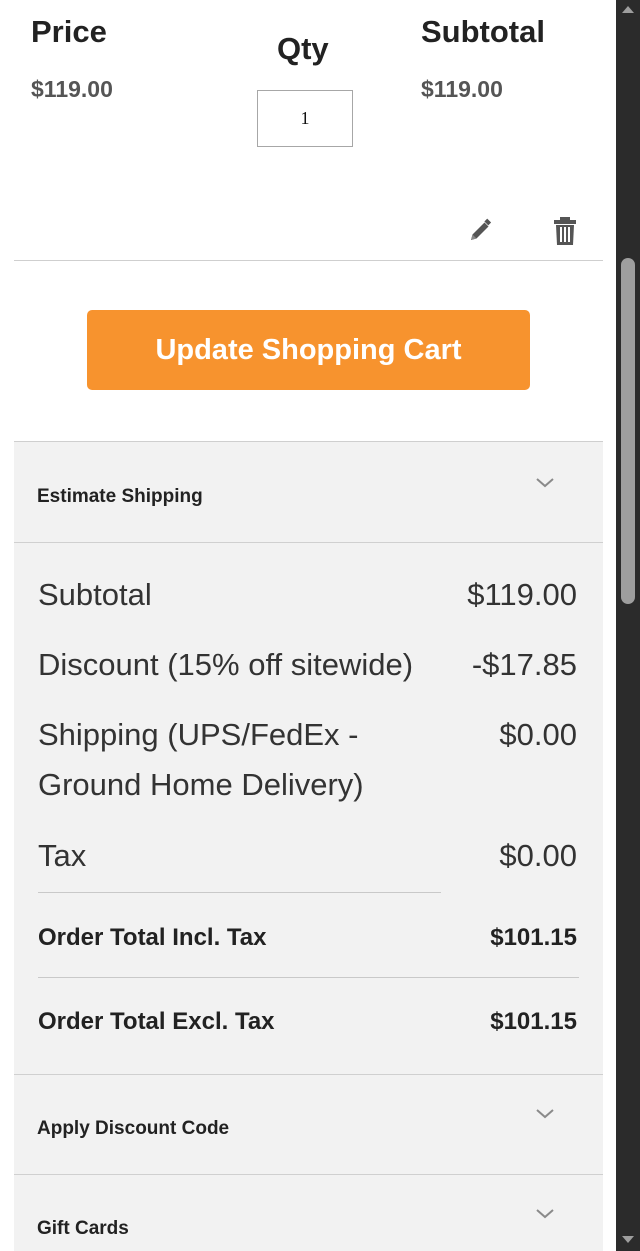 This screenshot has height=1251, width=640. What do you see at coordinates (239, 892) in the screenshot?
I see `tax-divider` at bounding box center [239, 892].